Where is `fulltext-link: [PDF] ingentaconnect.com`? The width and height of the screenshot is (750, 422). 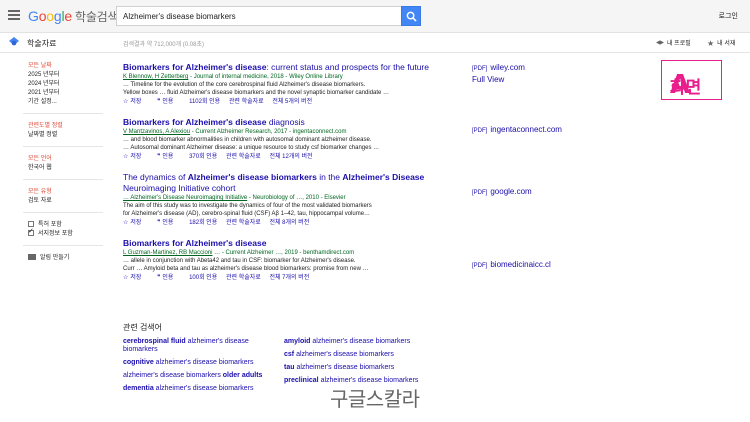 fulltext-link: [PDF] ingentaconnect.com is located at coordinates (517, 130).